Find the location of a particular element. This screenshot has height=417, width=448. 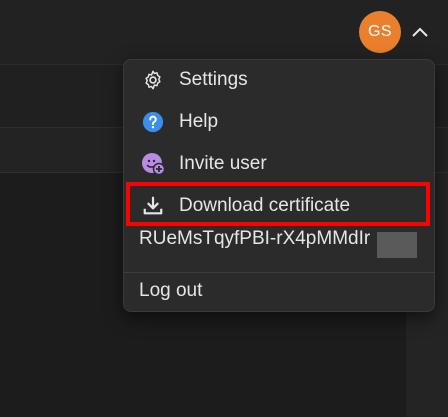

menu-item-invite-user: Invite user is located at coordinates (279, 164).